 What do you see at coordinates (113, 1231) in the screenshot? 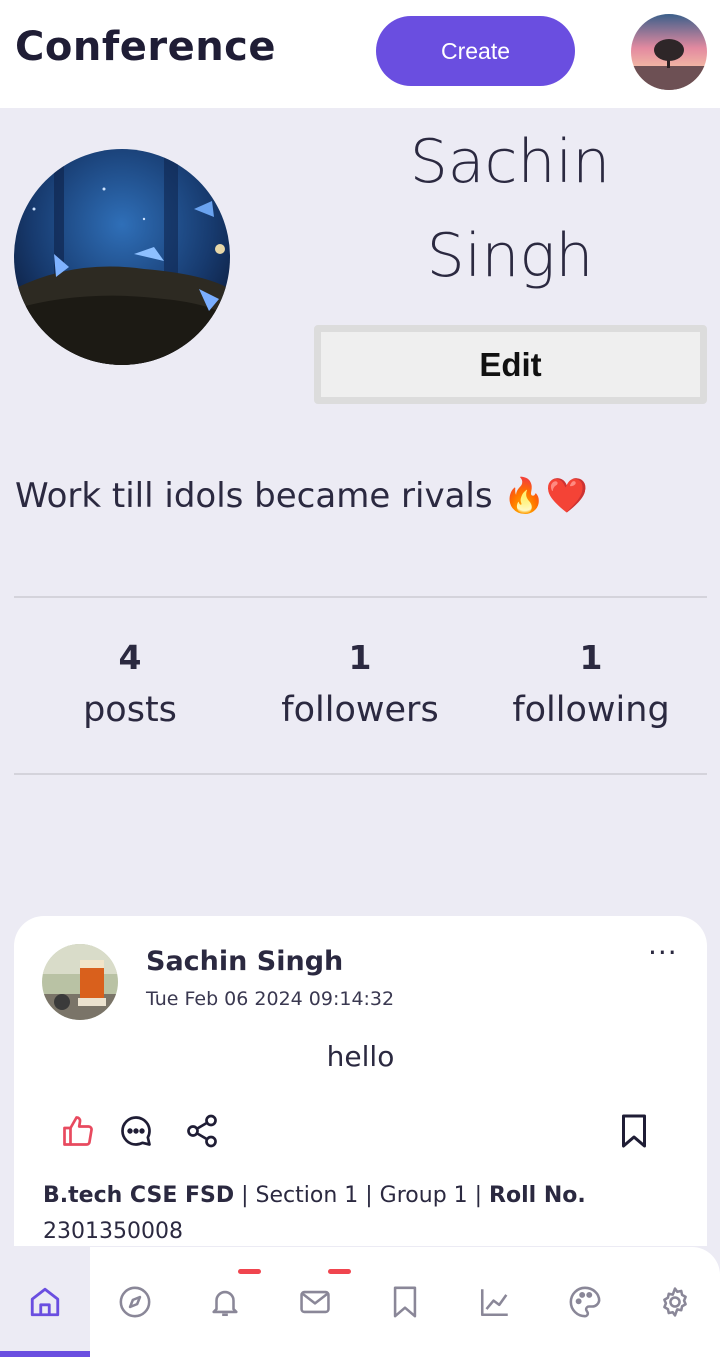
I see `post-roll-value: 2301350008` at bounding box center [113, 1231].